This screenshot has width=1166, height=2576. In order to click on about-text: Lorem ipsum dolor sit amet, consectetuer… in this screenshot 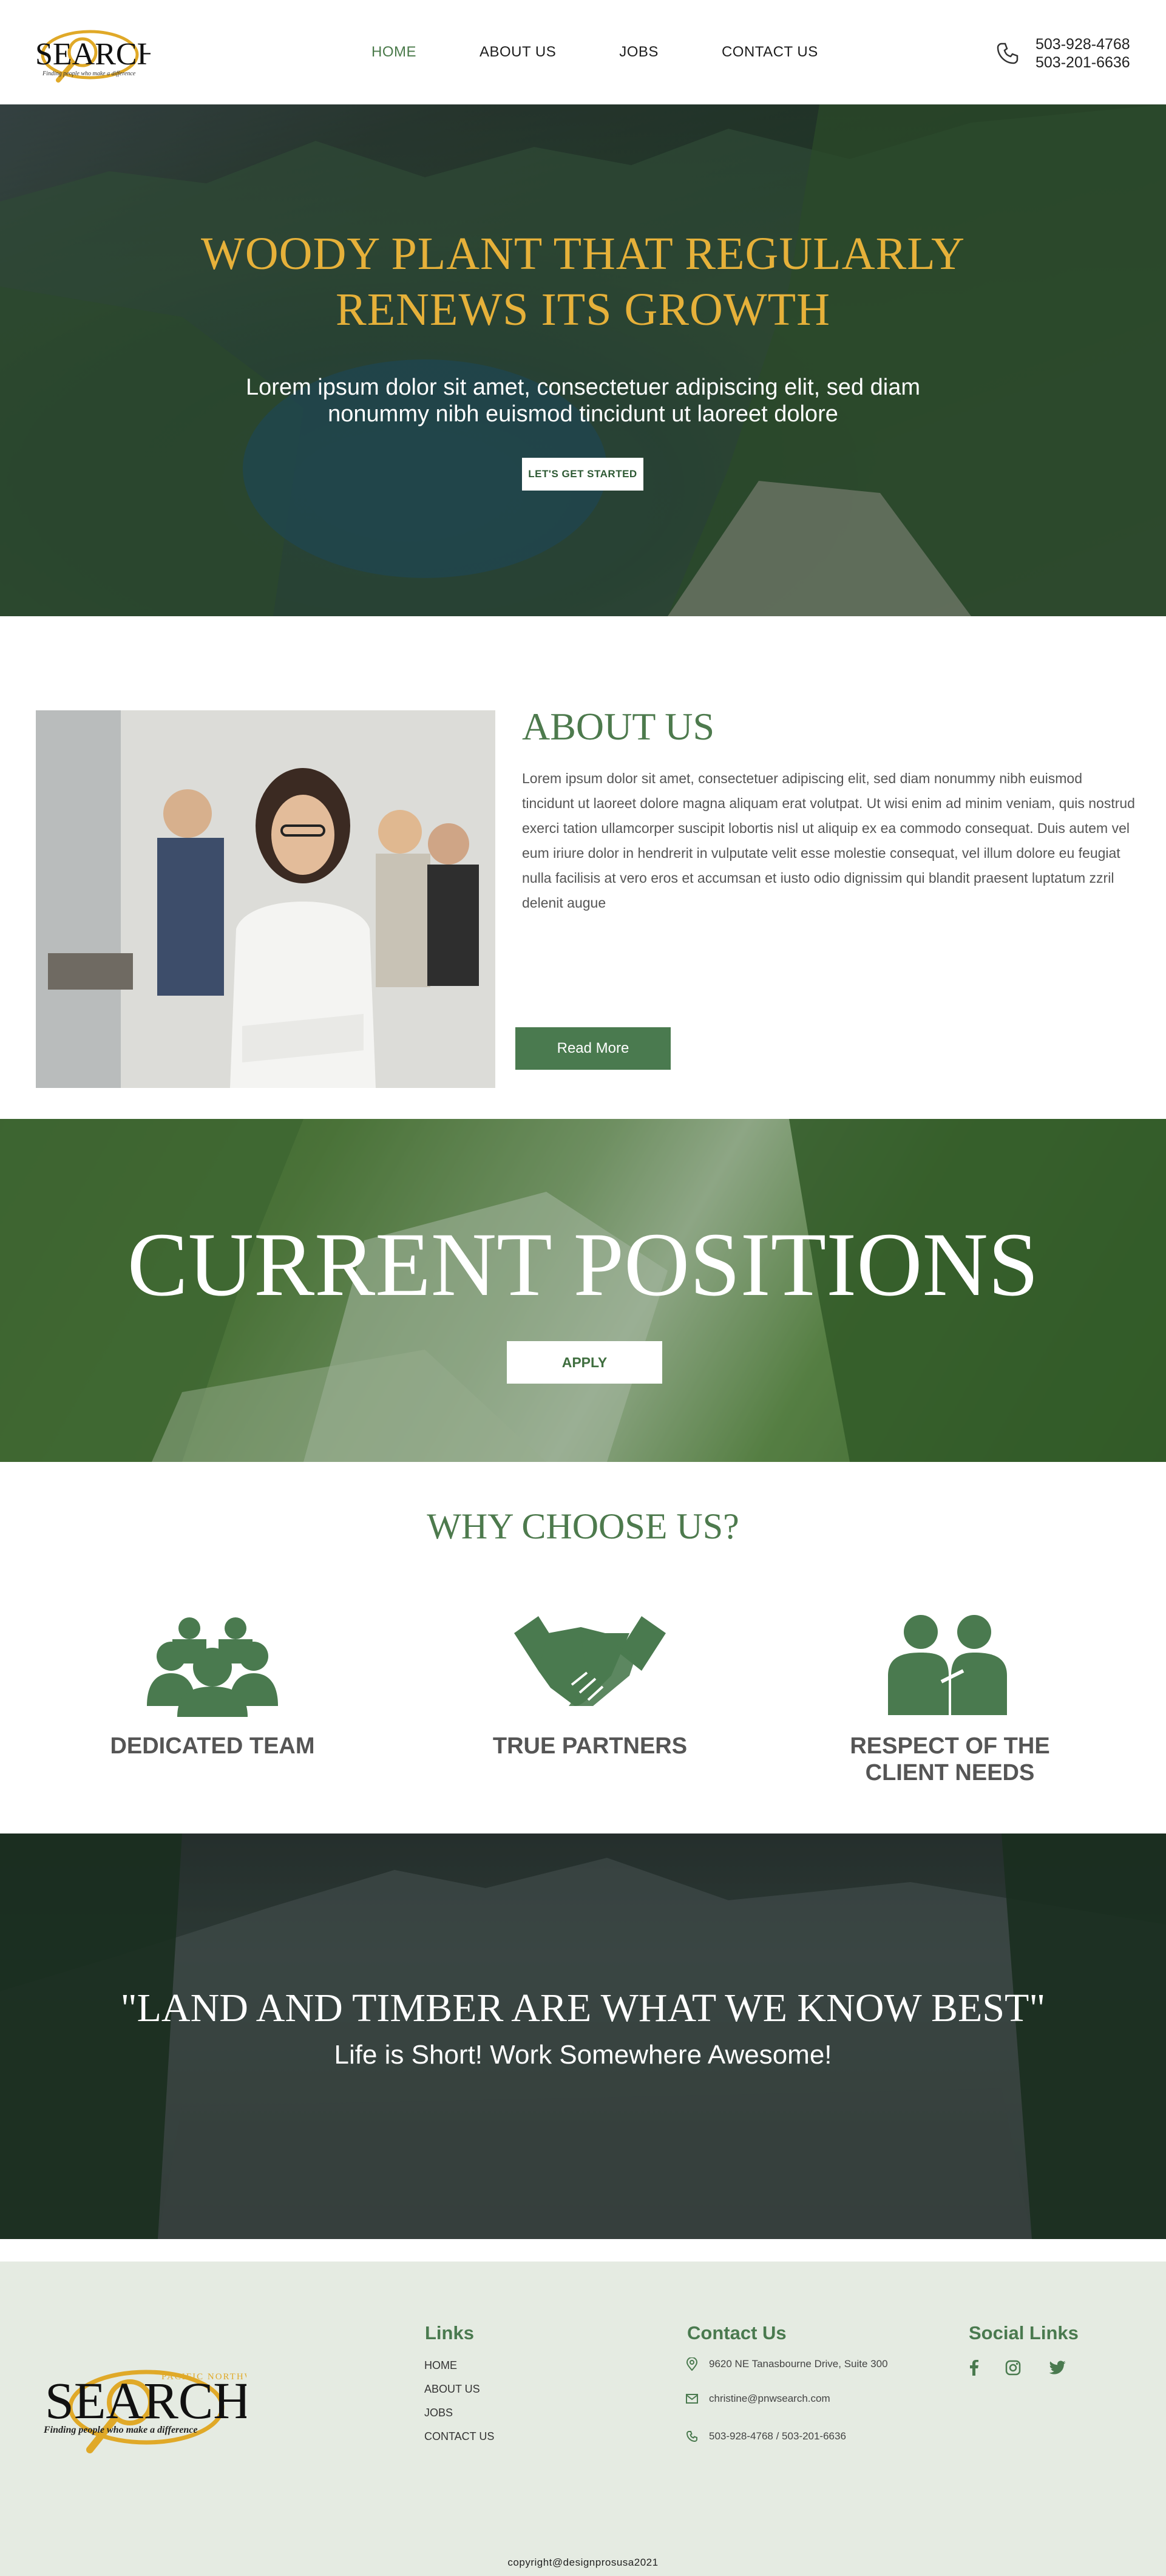, I will do `click(828, 840)`.